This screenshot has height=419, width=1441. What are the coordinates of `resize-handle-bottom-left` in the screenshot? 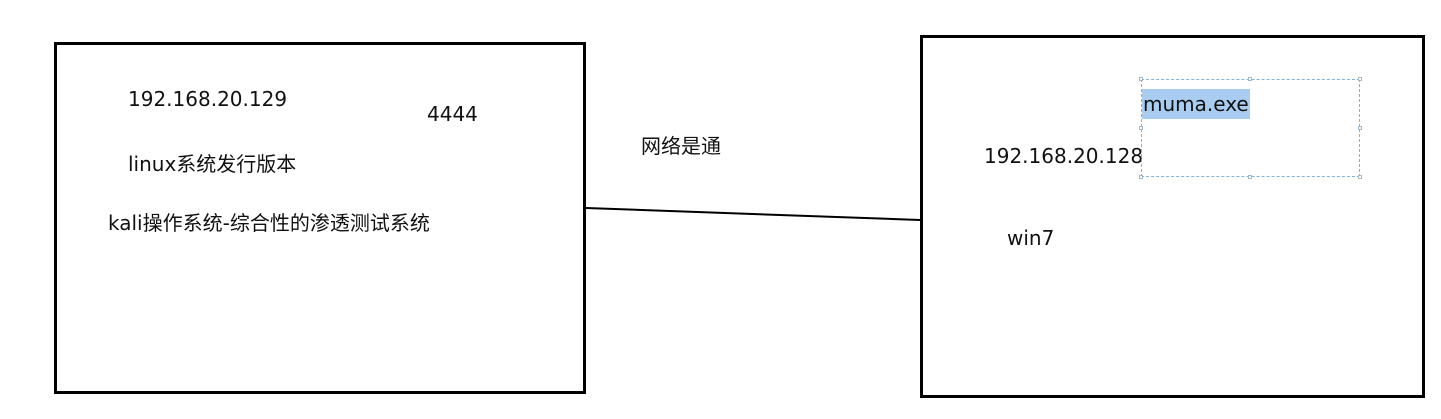 It's located at (1141, 177).